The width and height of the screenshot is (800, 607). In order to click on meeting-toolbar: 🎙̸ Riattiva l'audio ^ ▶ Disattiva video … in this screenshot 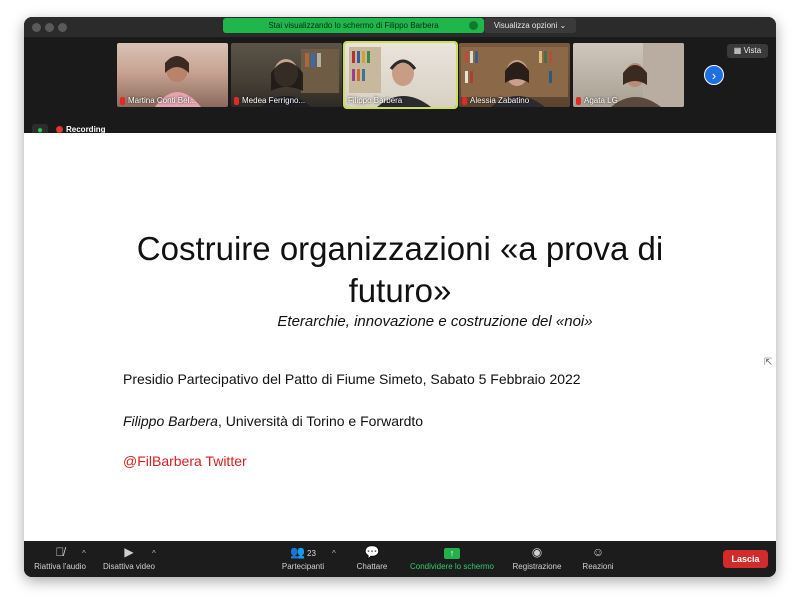, I will do `click(400, 559)`.